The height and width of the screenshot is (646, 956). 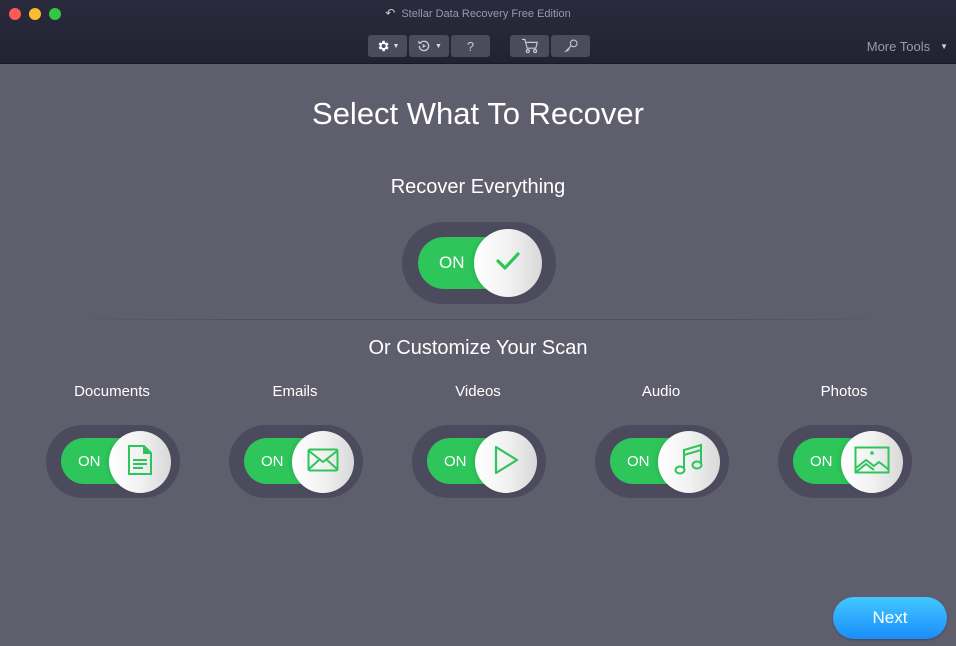 What do you see at coordinates (424, 46) in the screenshot?
I see `history-play-icon` at bounding box center [424, 46].